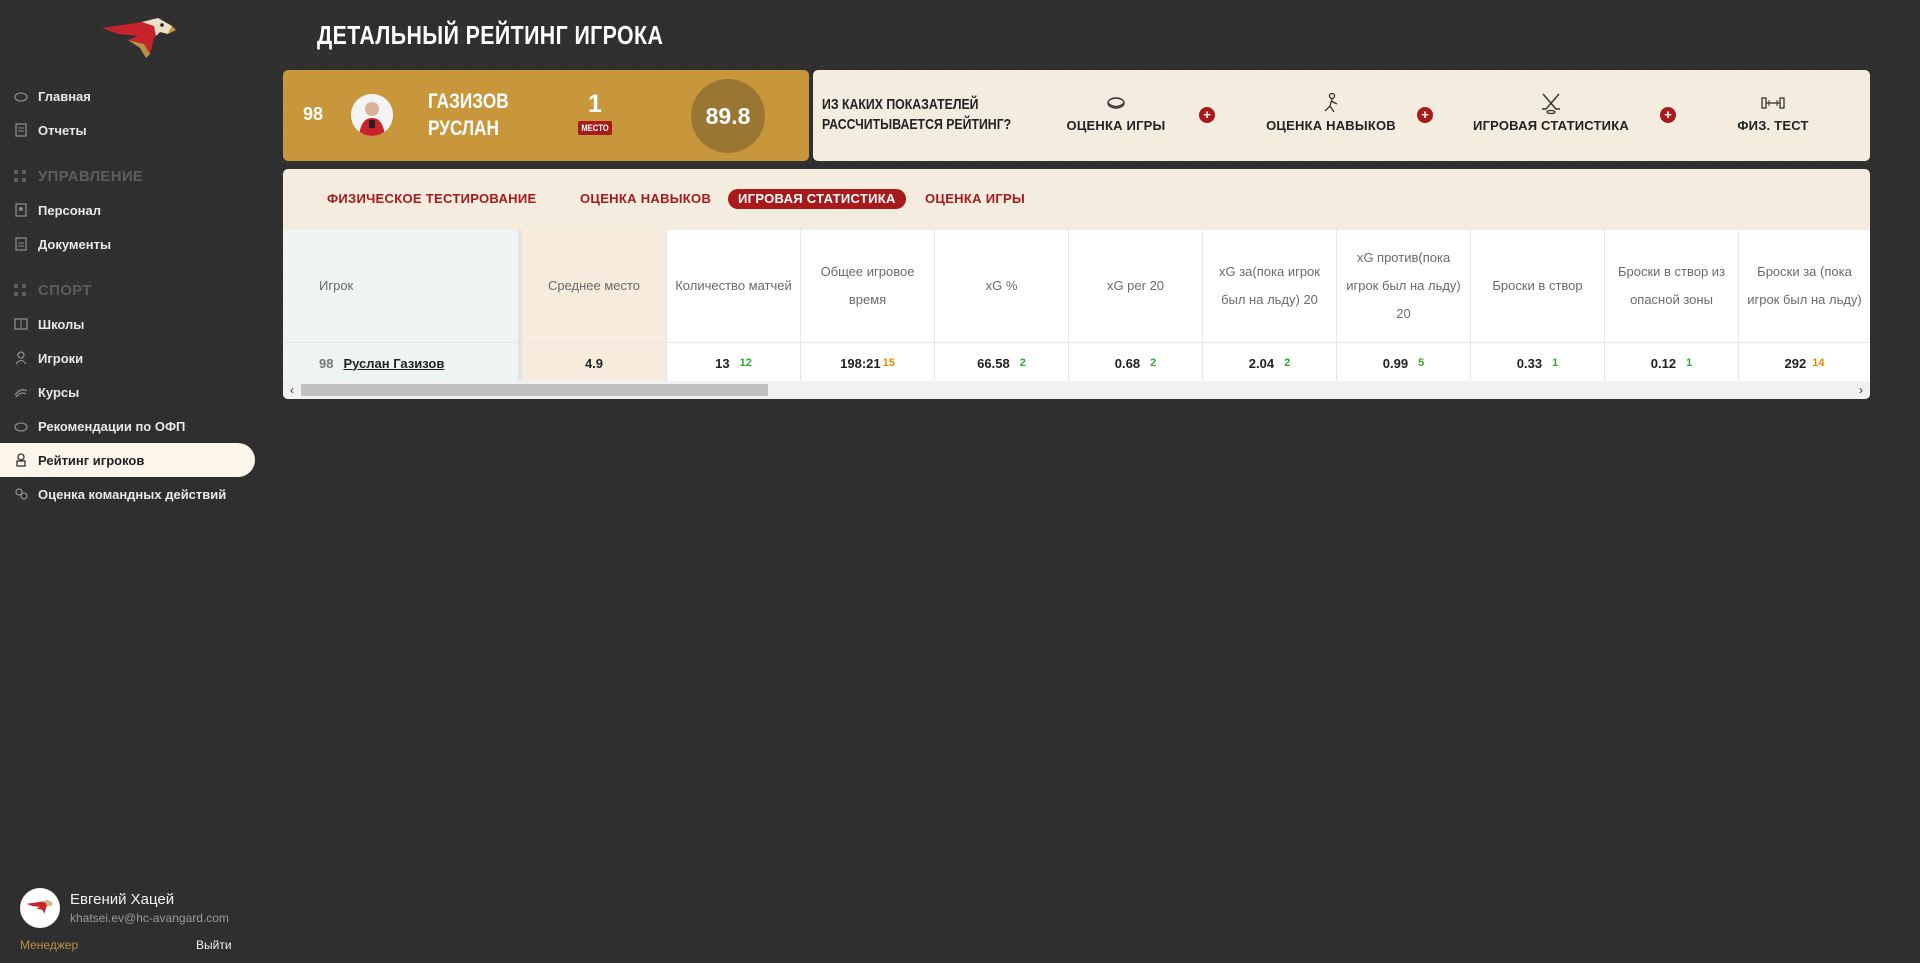 Image resolution: width=1920 pixels, height=963 pixels. What do you see at coordinates (61, 358) in the screenshot?
I see `nav-item-label: Игроки` at bounding box center [61, 358].